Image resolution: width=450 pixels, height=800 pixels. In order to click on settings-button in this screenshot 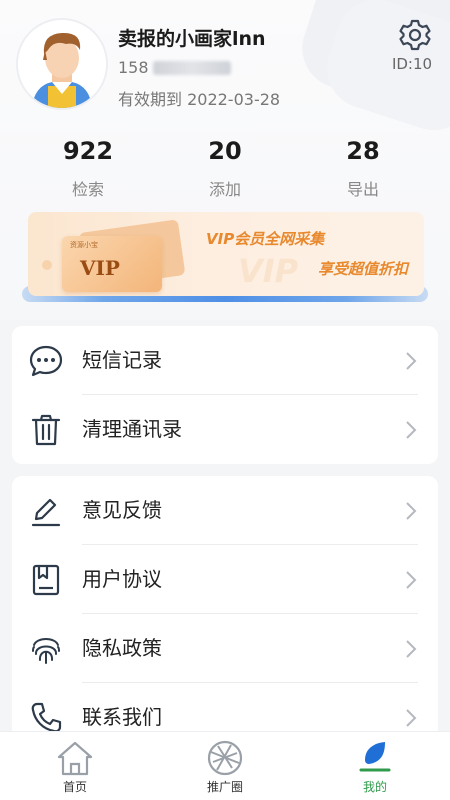, I will do `click(415, 35)`.